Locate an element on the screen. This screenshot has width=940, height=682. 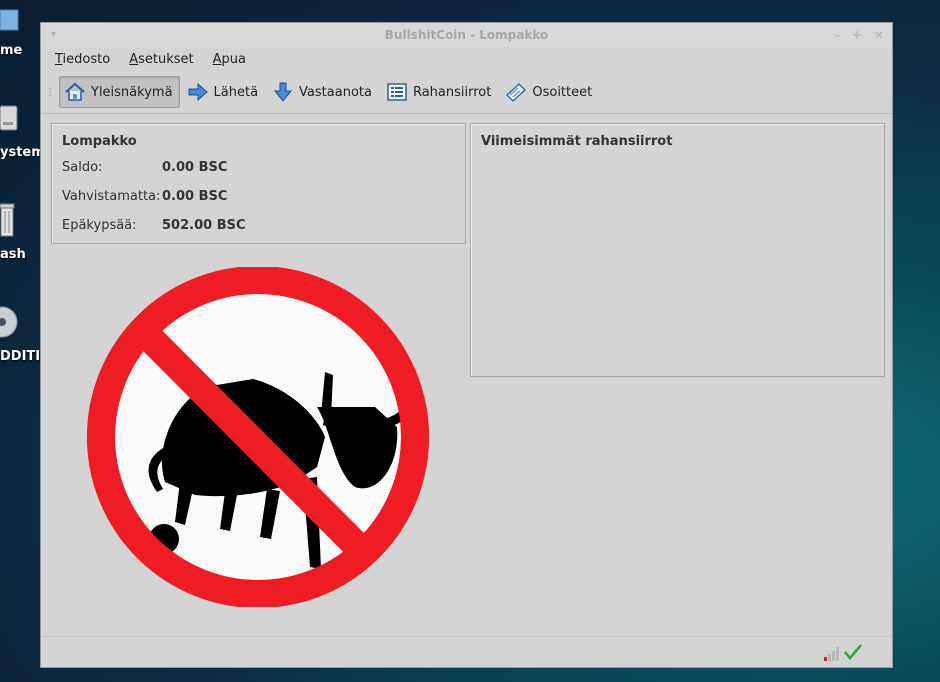
address-book-icon is located at coordinates (516, 92).